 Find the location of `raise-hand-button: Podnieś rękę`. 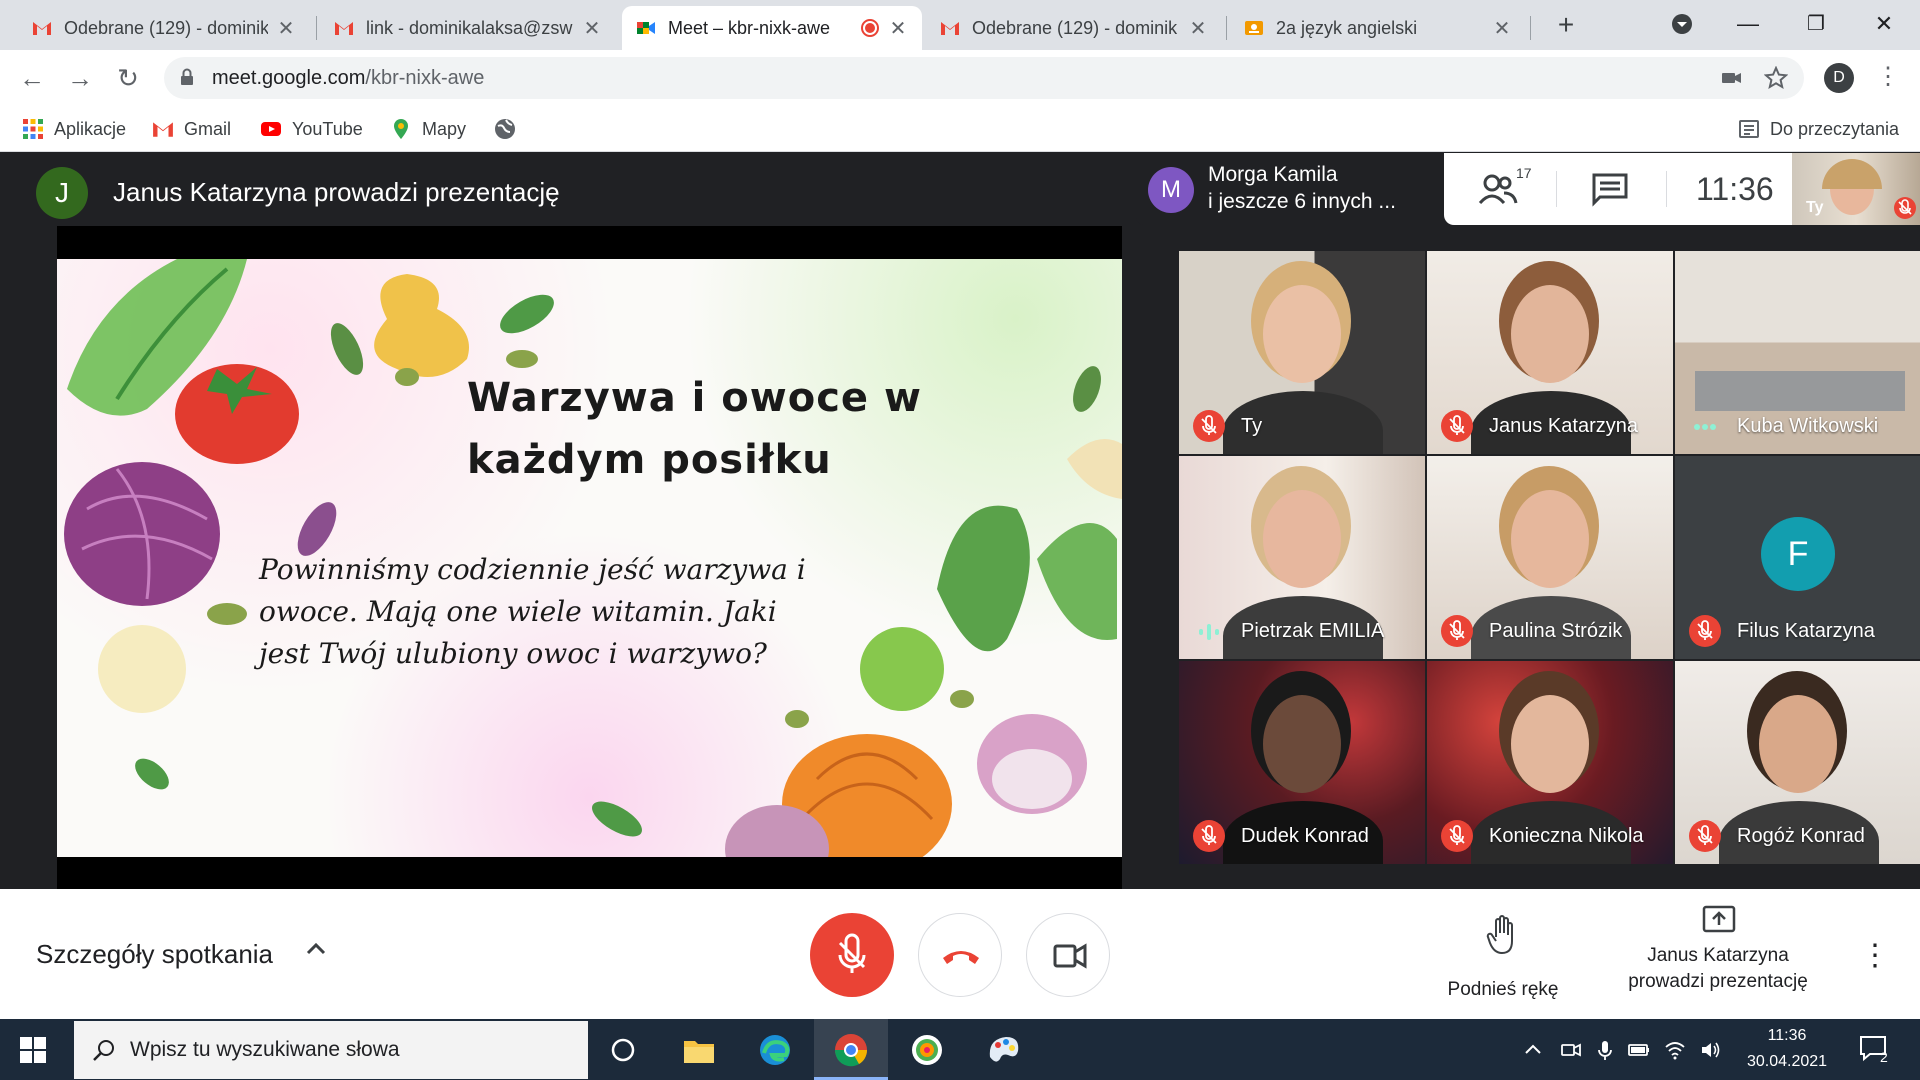

raise-hand-button: Podnieś rękę is located at coordinates (1503, 960).